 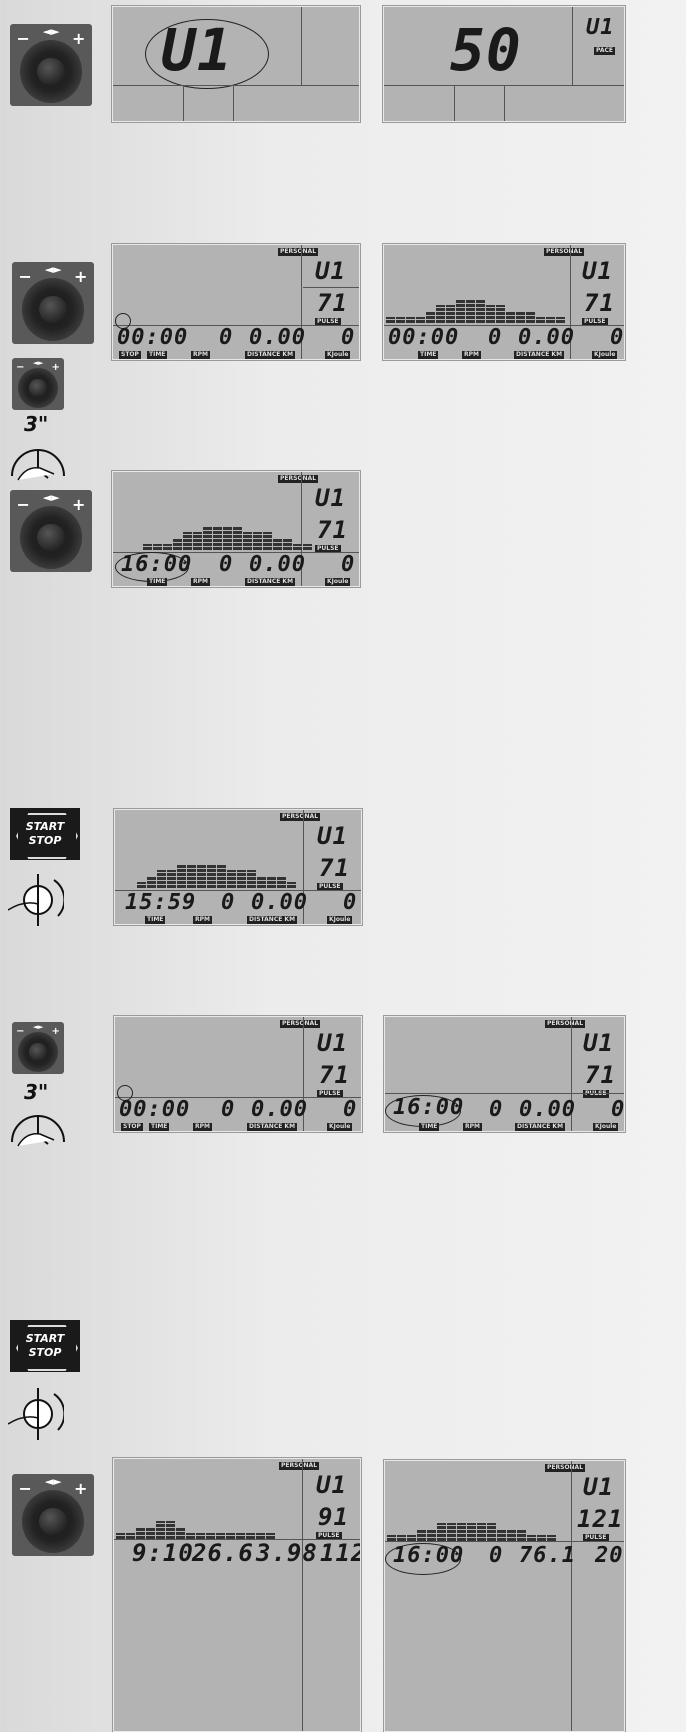 I want to click on pulse-value: 71, so click(x=599, y=303).